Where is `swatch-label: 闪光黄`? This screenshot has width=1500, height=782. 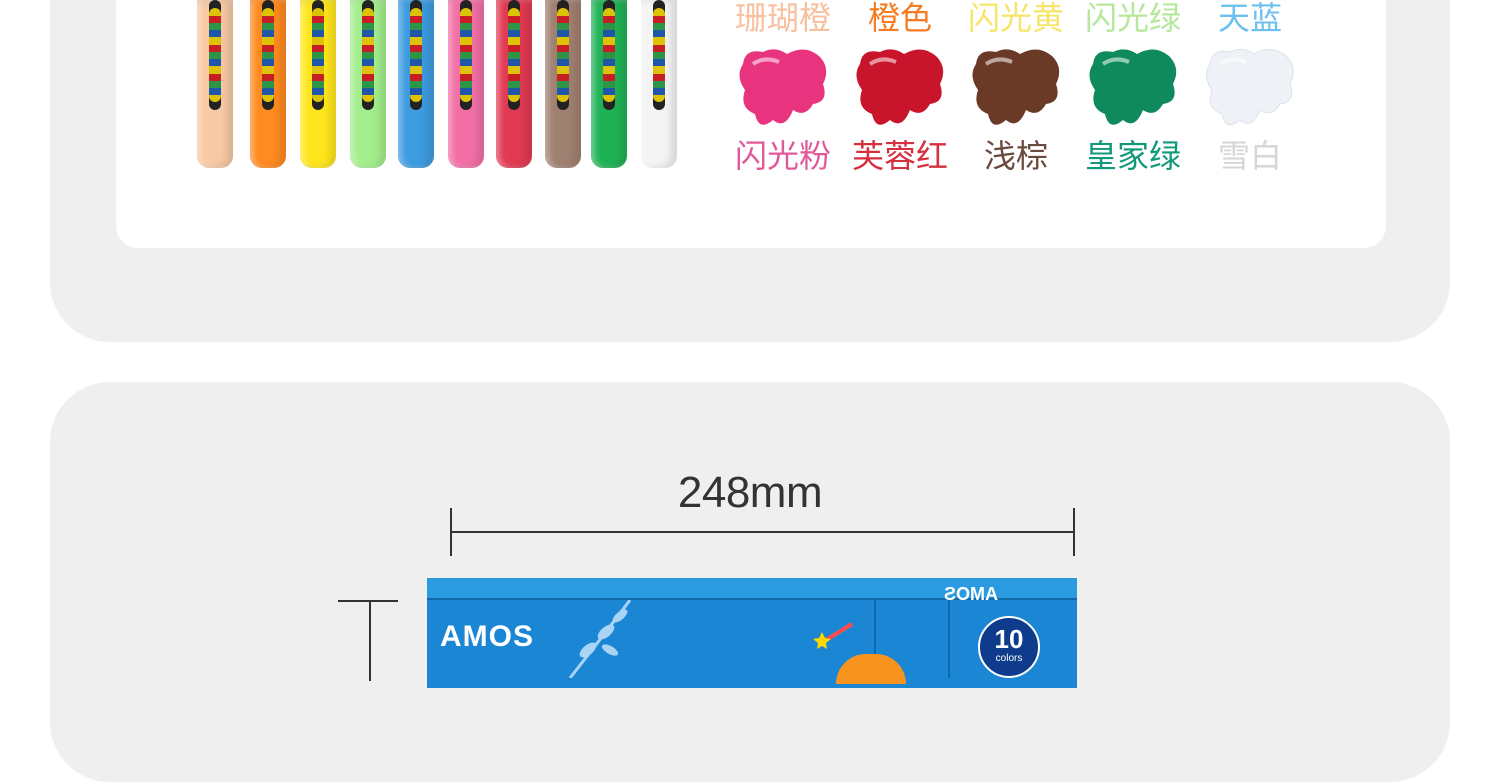
swatch-label: 闪光黄 is located at coordinates (1015, 18).